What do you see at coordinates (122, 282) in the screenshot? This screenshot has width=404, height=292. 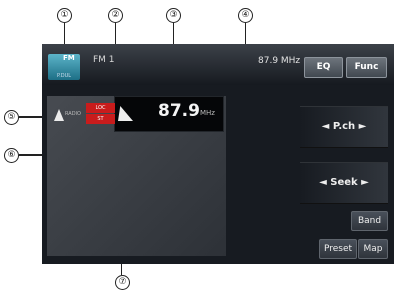 I see `callout-7: ⑦` at bounding box center [122, 282].